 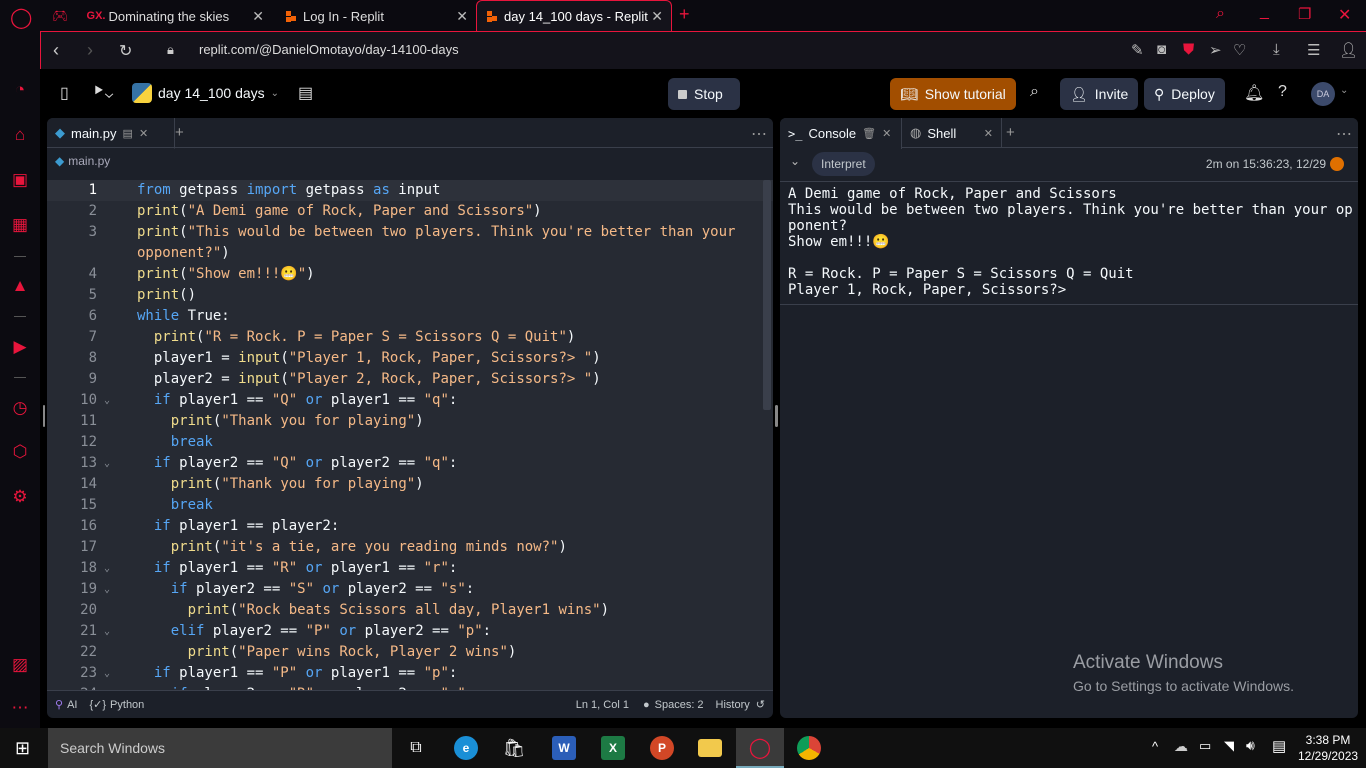 I want to click on chevron-down-icon: ⌄, so click(x=1344, y=90).